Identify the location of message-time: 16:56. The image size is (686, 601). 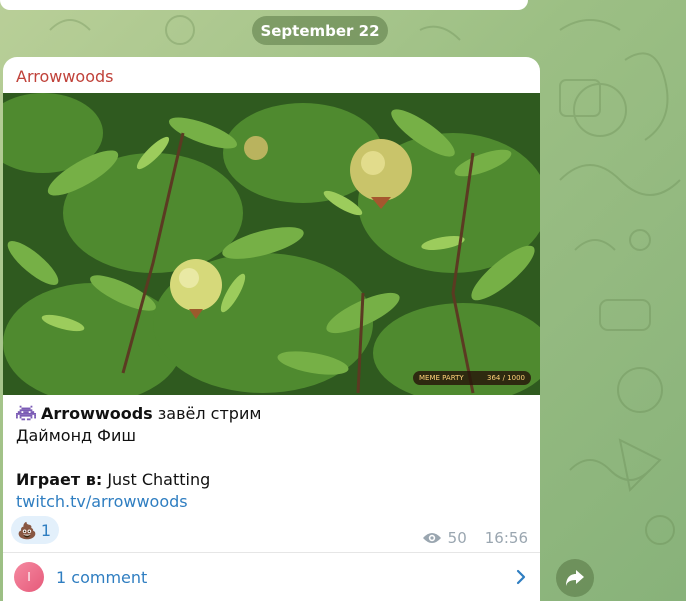
(506, 538).